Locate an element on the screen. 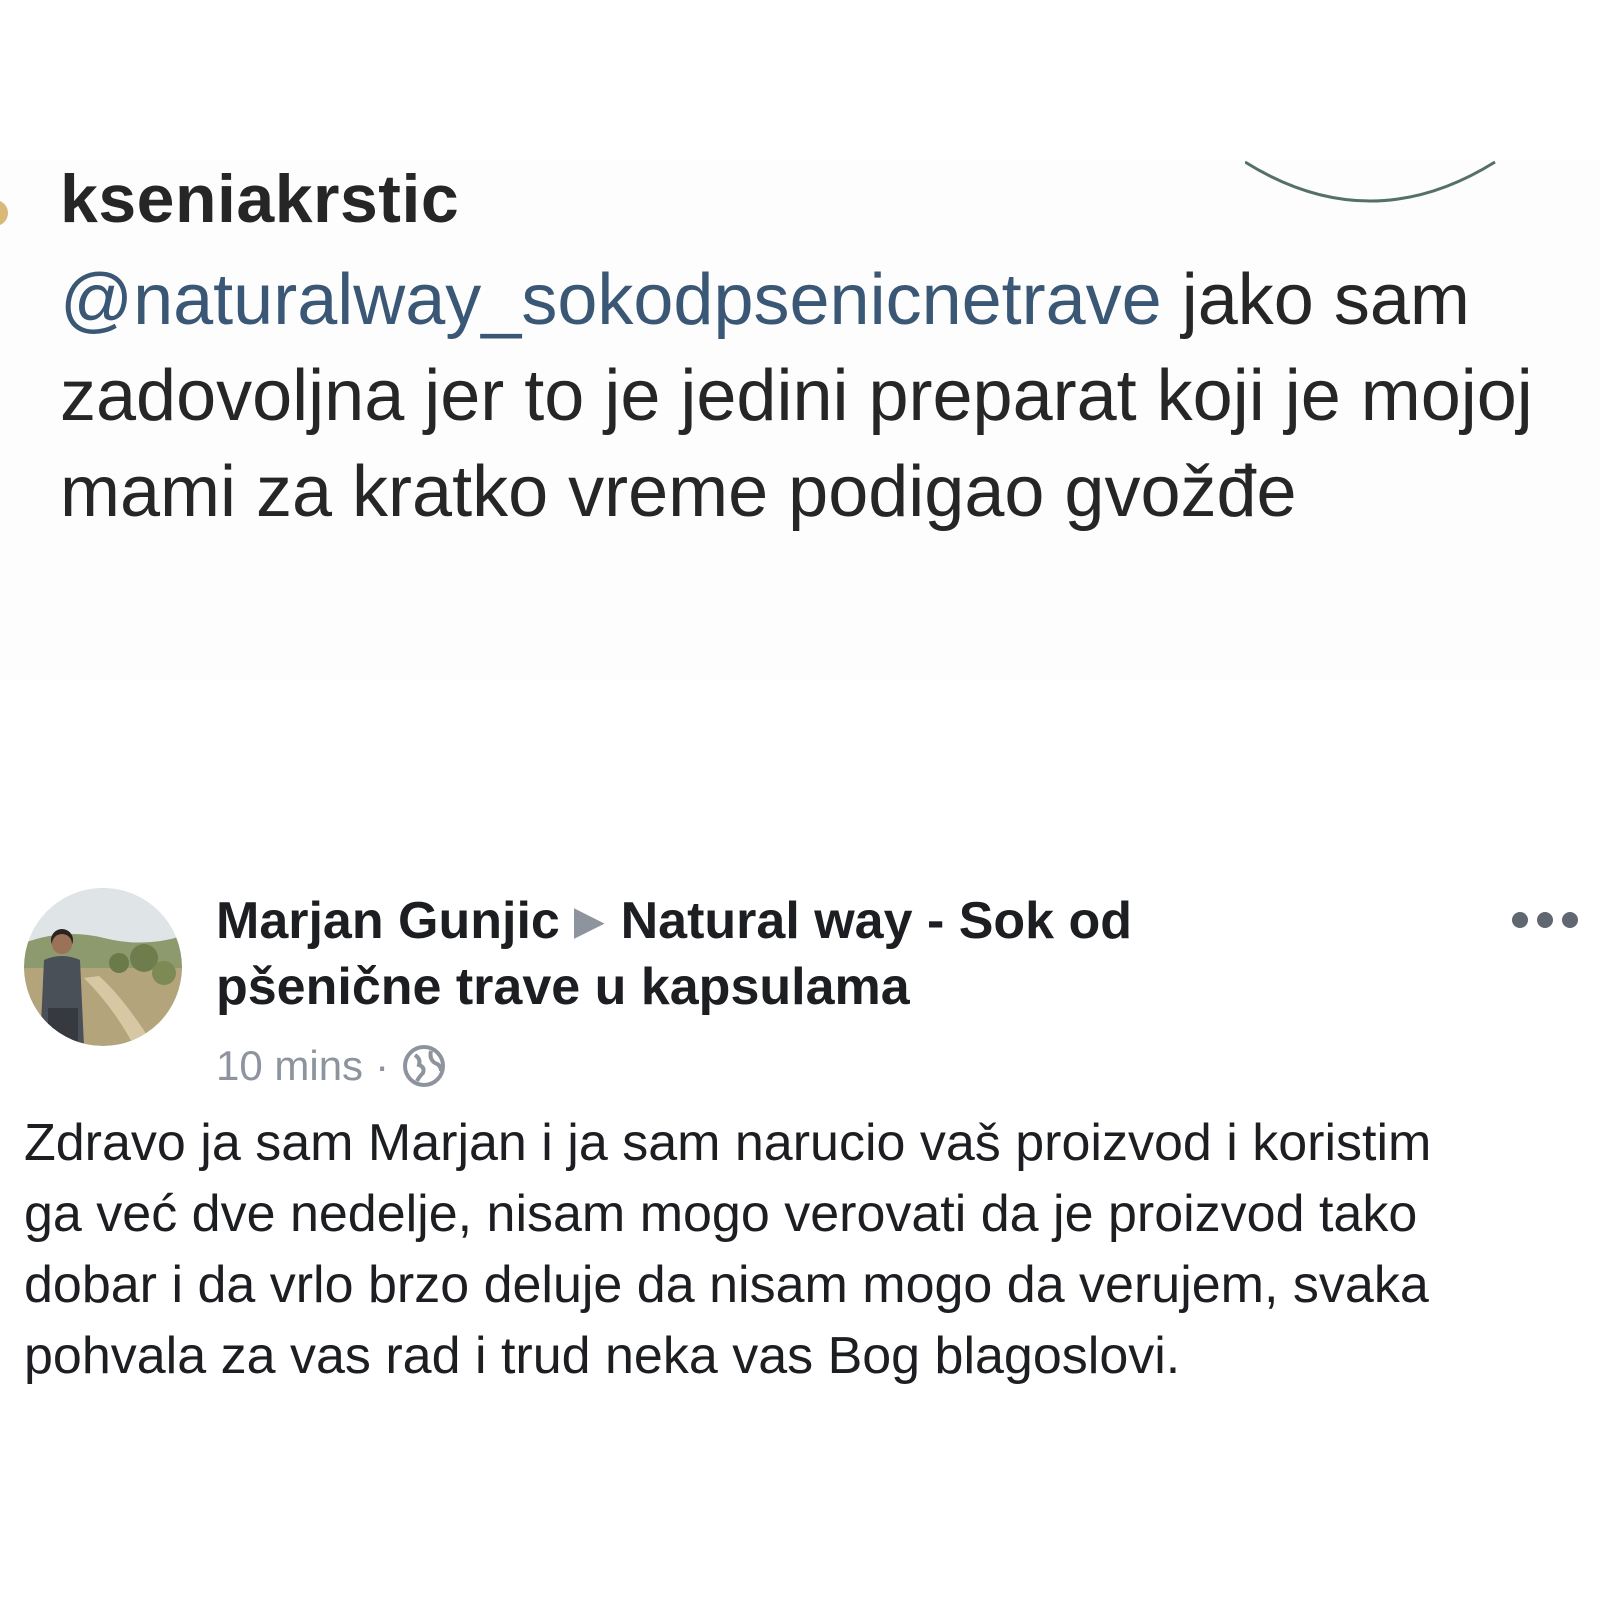 This screenshot has width=1600, height=1600. post-timestamp: 10 mins is located at coordinates (289, 1066).